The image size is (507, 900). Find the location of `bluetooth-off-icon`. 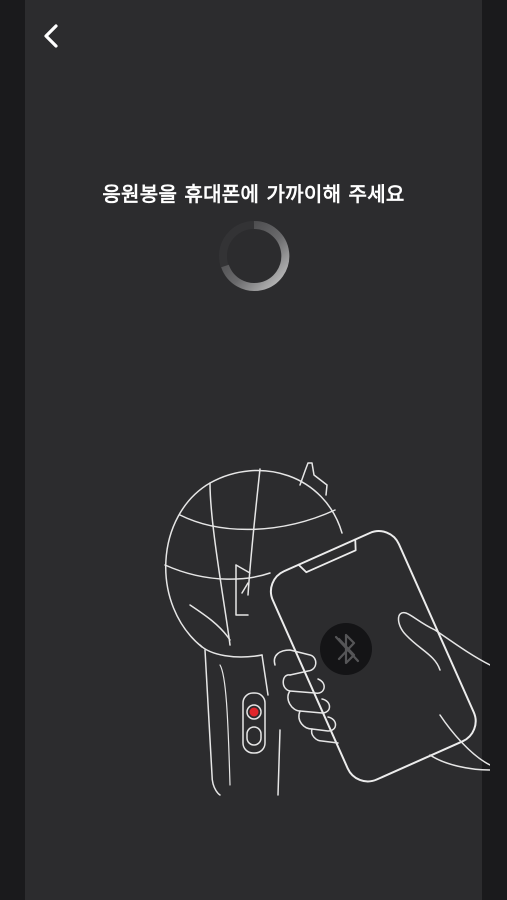

bluetooth-off-icon is located at coordinates (346, 649).